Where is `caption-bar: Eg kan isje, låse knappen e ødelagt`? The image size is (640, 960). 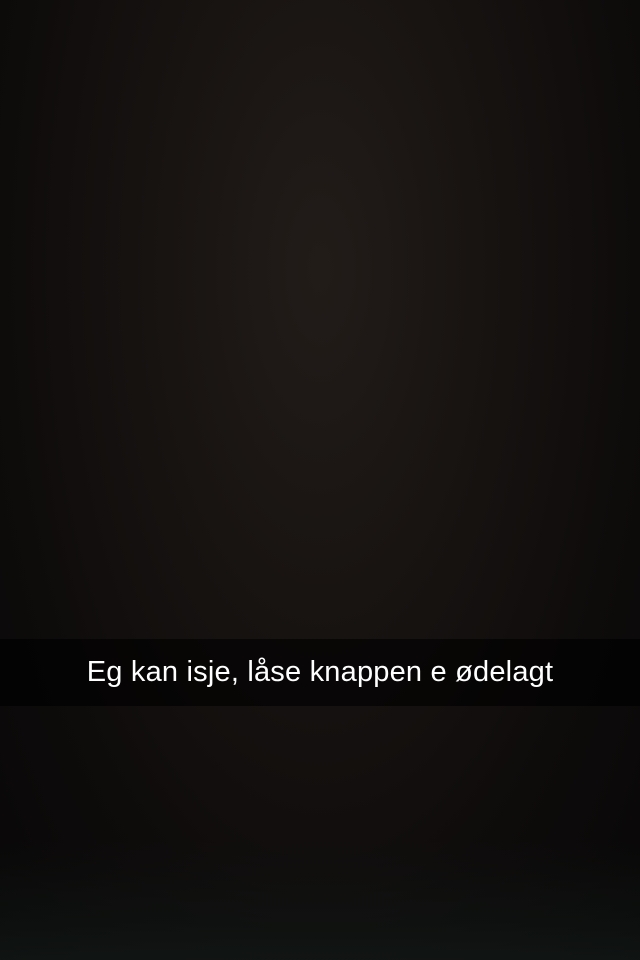 caption-bar: Eg kan isje, låse knappen e ødelagt is located at coordinates (320, 672).